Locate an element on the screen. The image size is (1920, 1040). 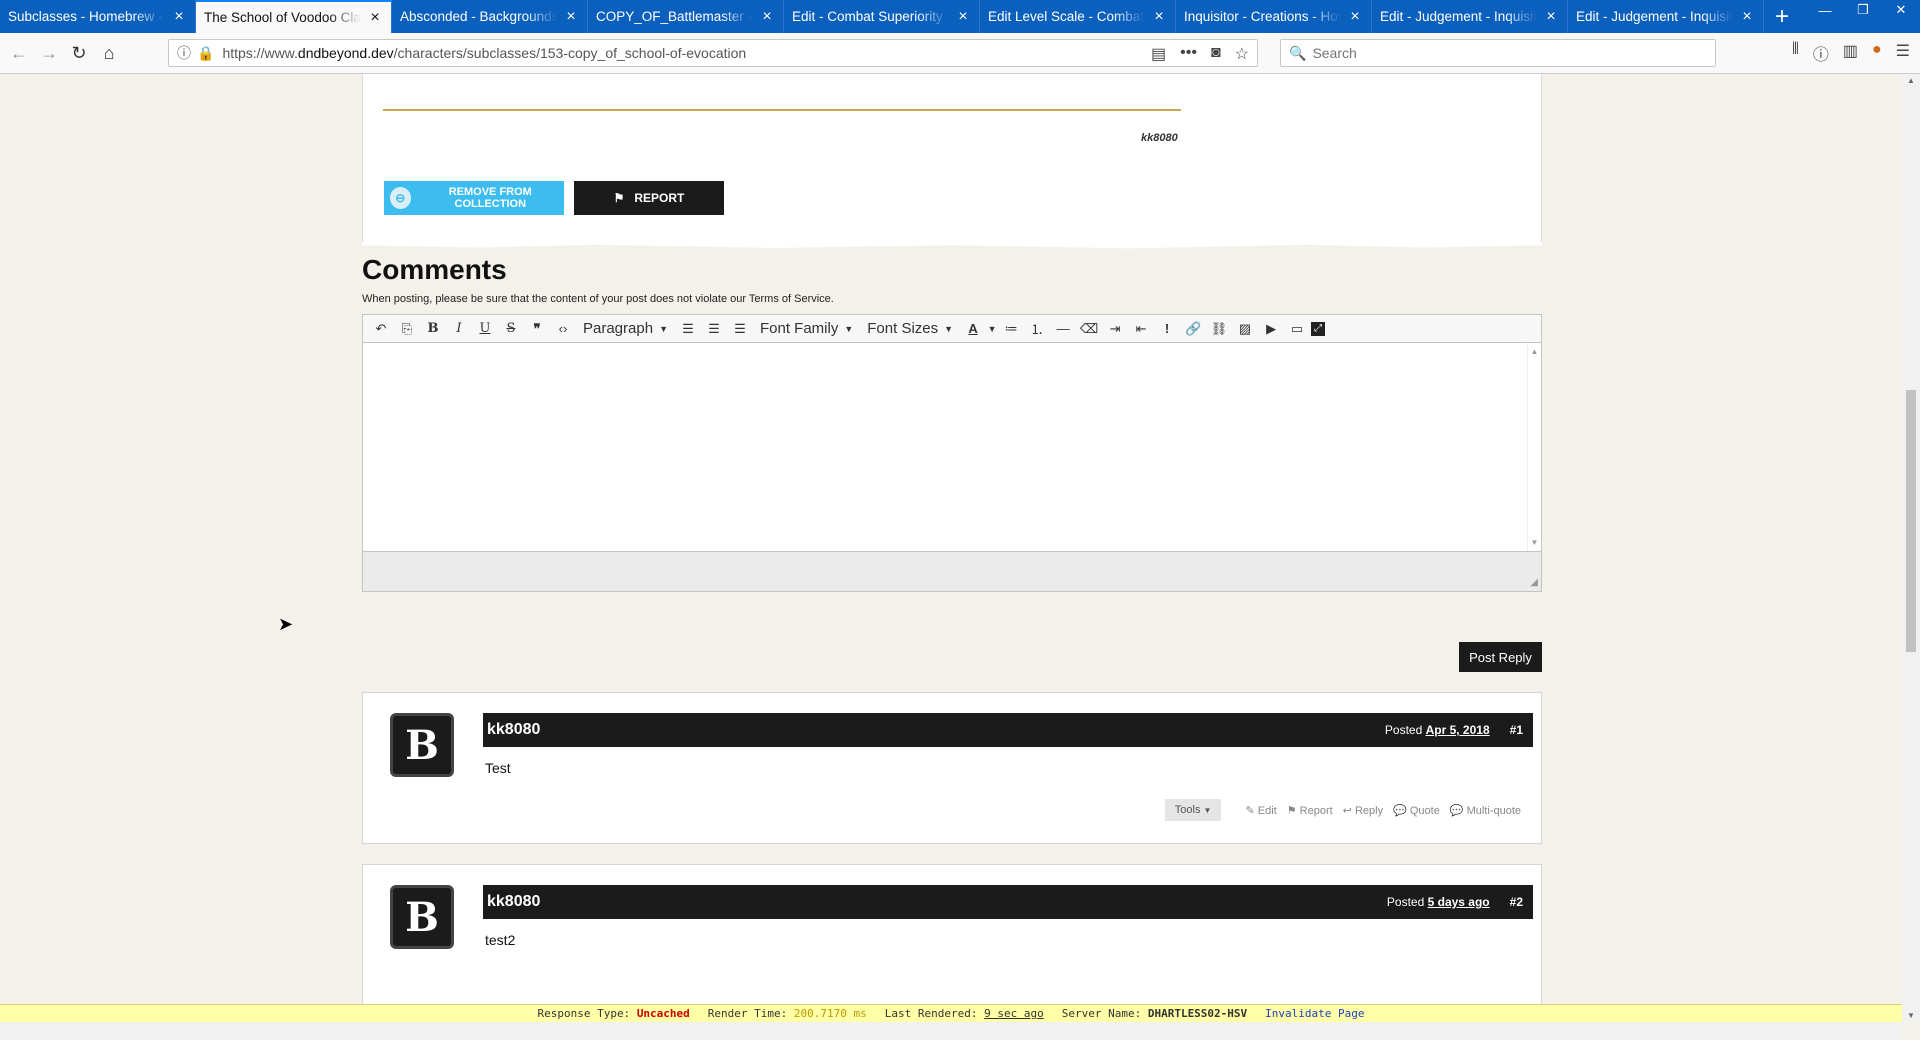
resize-handle-icon: ◢ is located at coordinates (1534, 582).